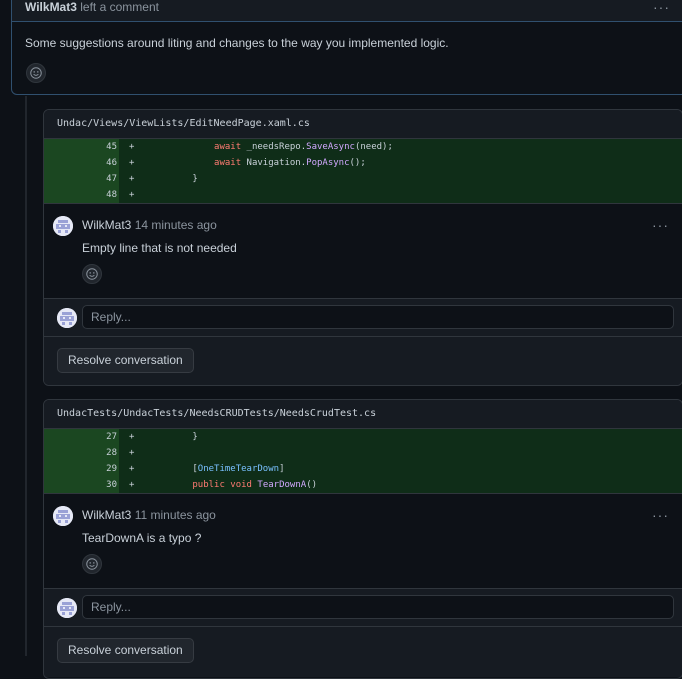 The height and width of the screenshot is (679, 682). I want to click on code-token: _needsRepo., so click(274, 147).